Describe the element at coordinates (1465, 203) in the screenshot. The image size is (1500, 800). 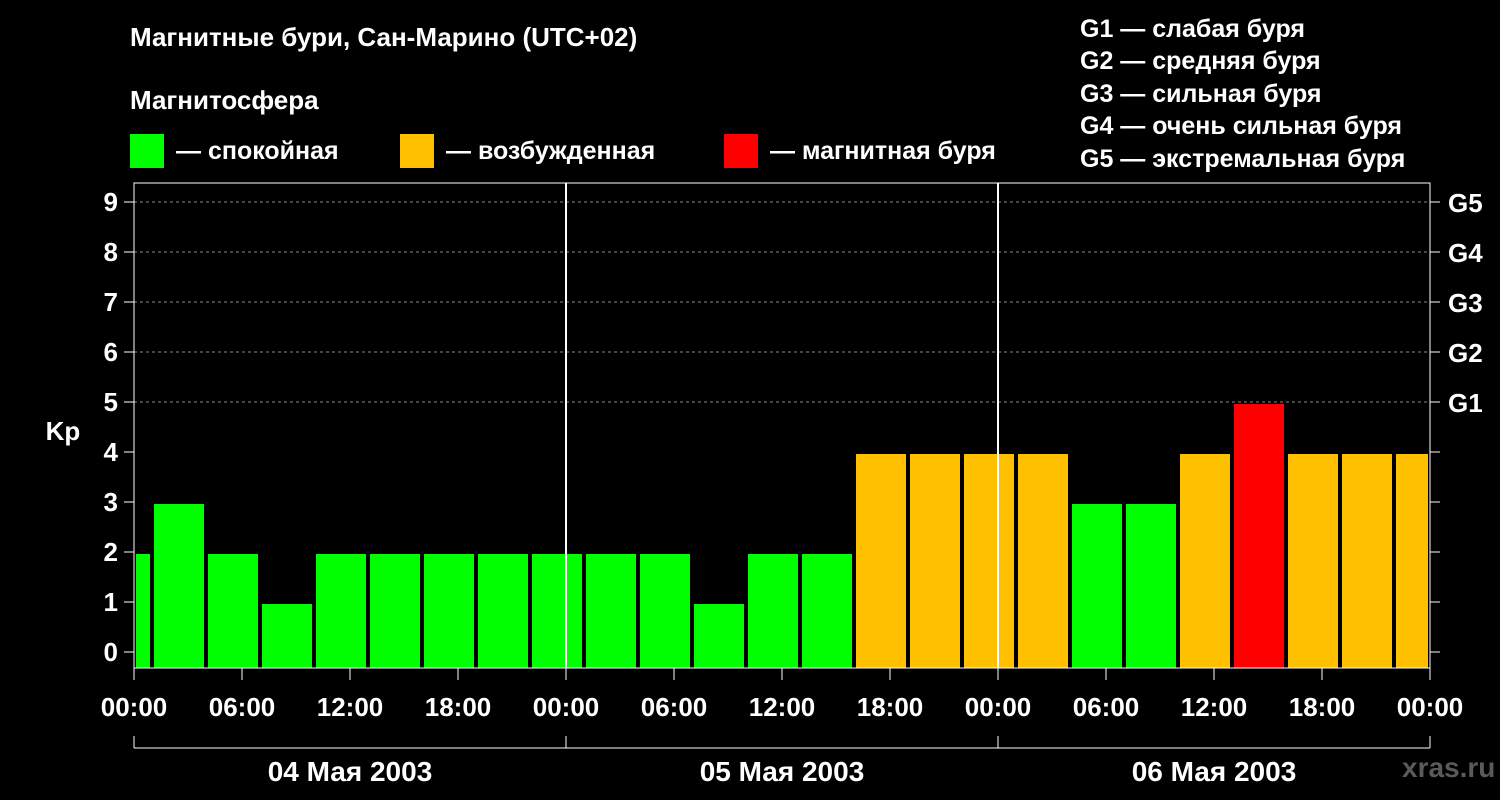
I see `g-level-label: G5` at that location.